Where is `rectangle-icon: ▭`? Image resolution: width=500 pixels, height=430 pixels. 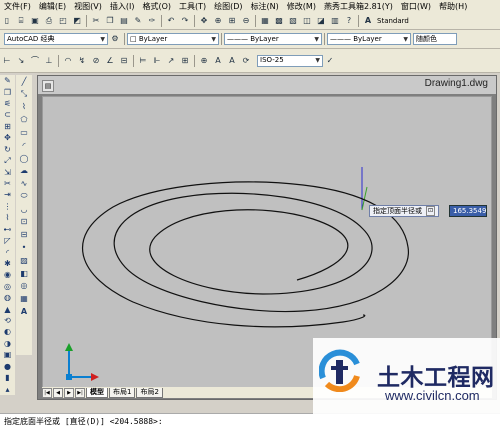
rectangle-icon: ▭ is located at coordinates (24, 133).